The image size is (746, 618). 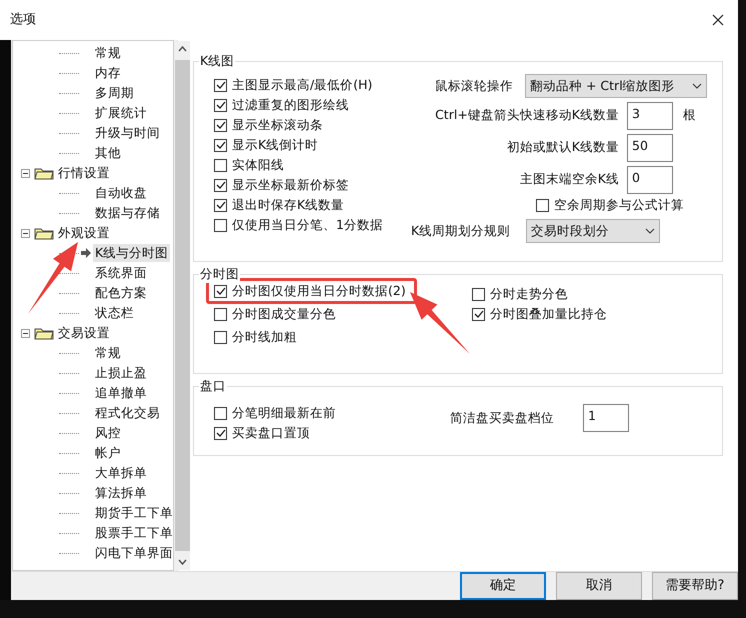 What do you see at coordinates (134, 533) in the screenshot?
I see `tree-item: 股票手工下单` at bounding box center [134, 533].